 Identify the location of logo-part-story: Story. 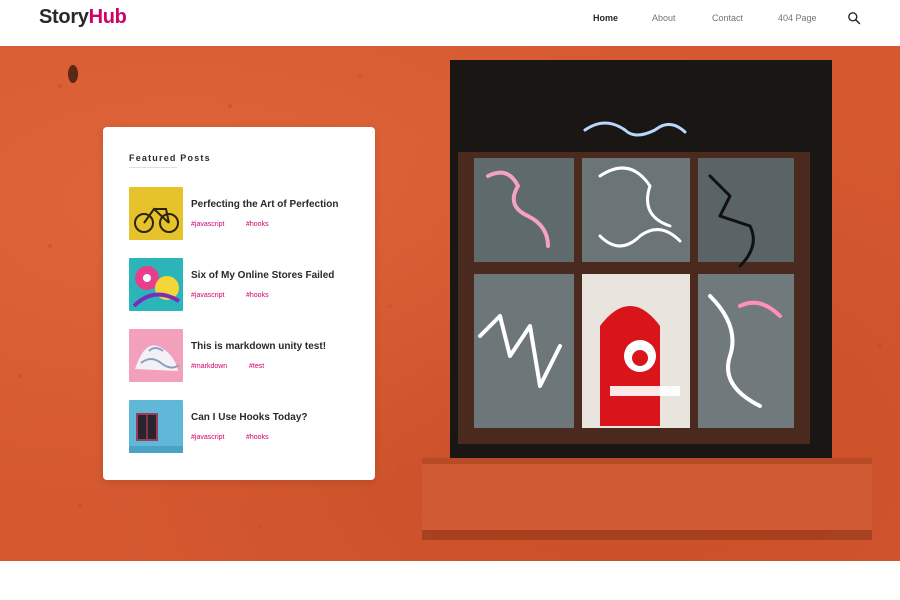
(64, 17).